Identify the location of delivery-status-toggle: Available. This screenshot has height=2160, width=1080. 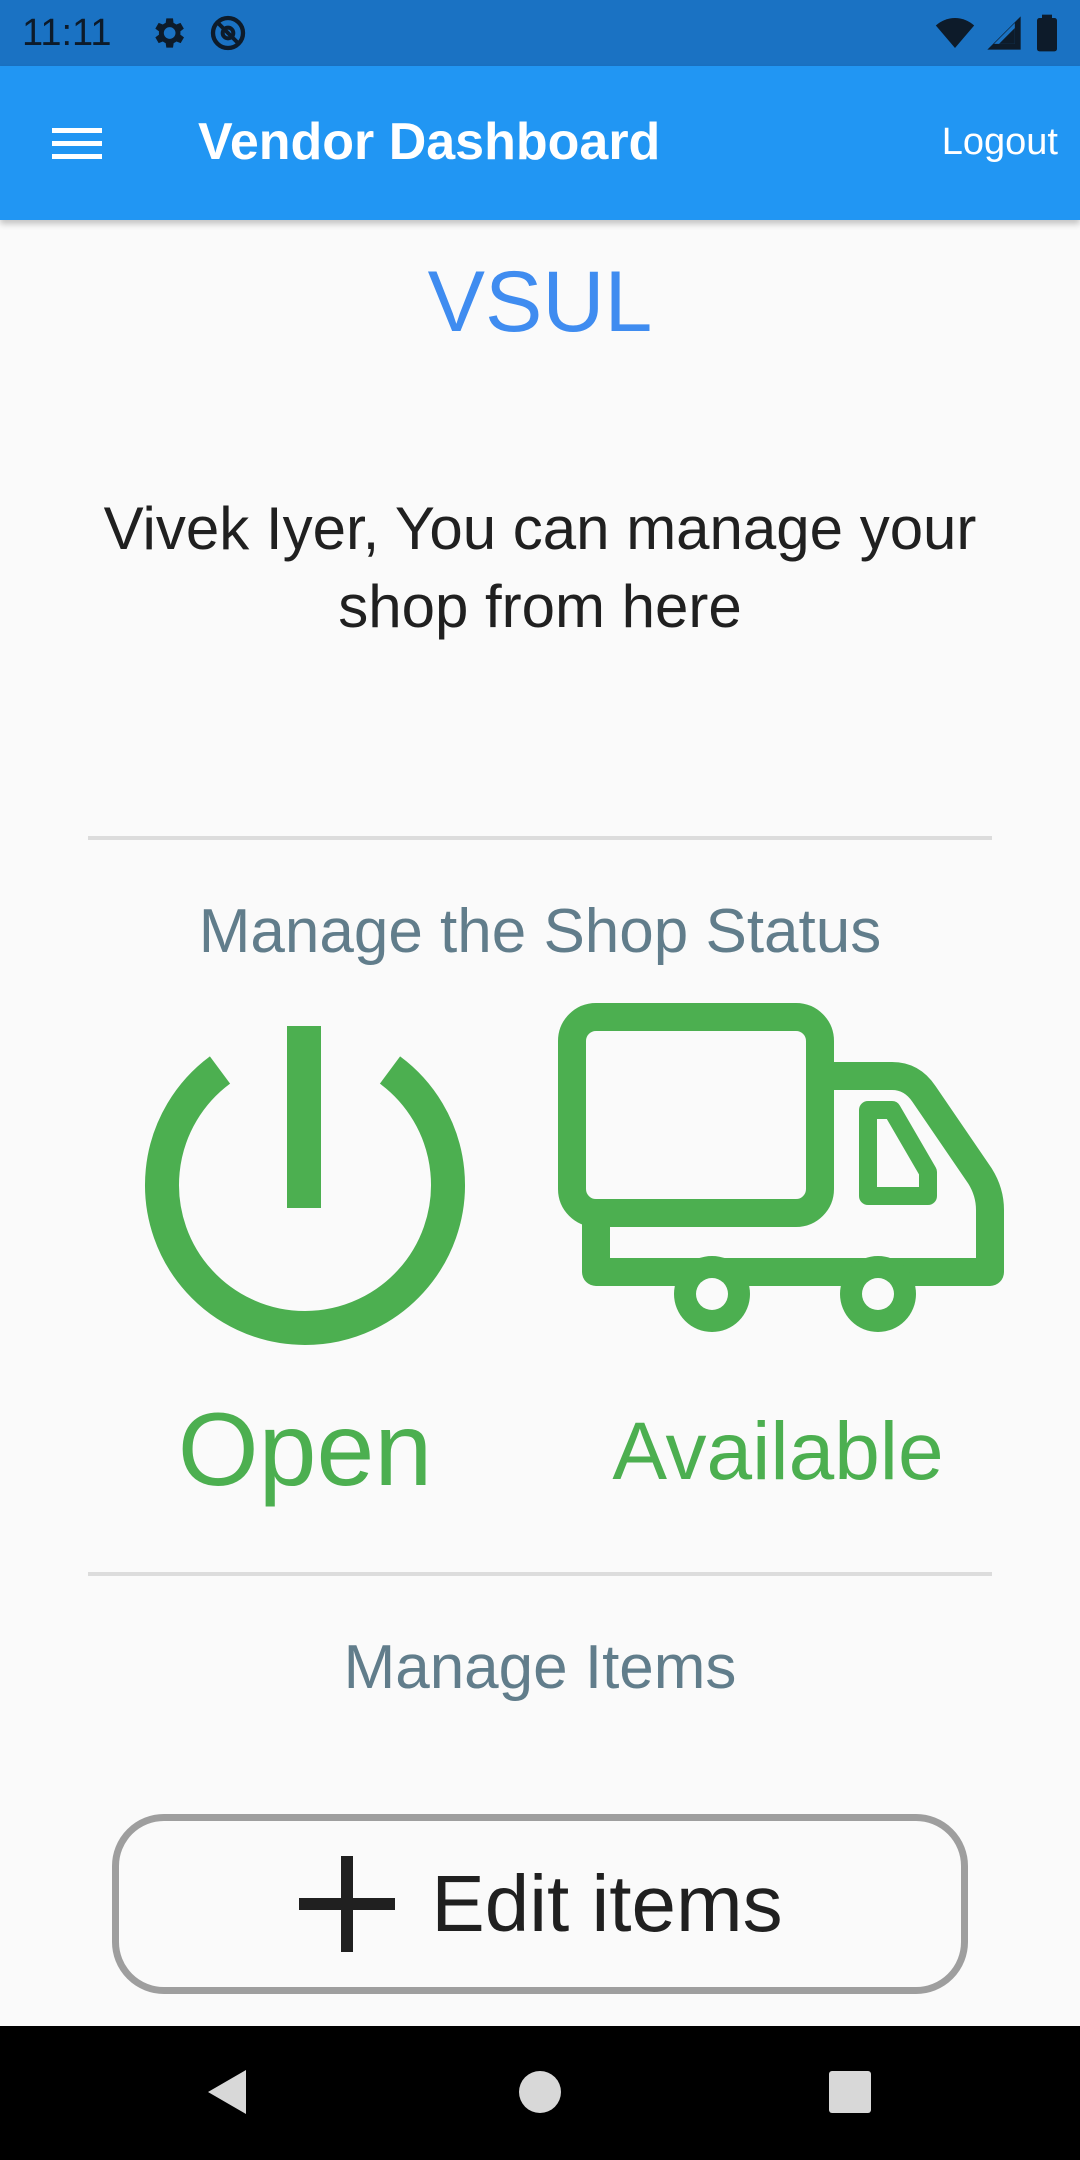
(778, 1245).